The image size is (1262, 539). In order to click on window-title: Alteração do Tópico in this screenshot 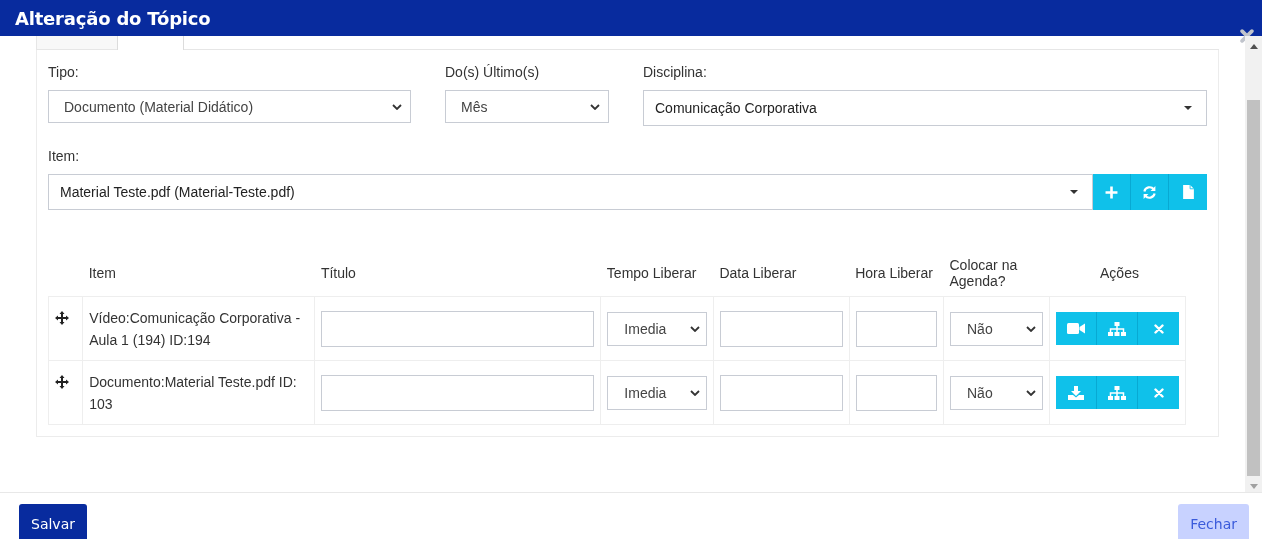, I will do `click(113, 18)`.